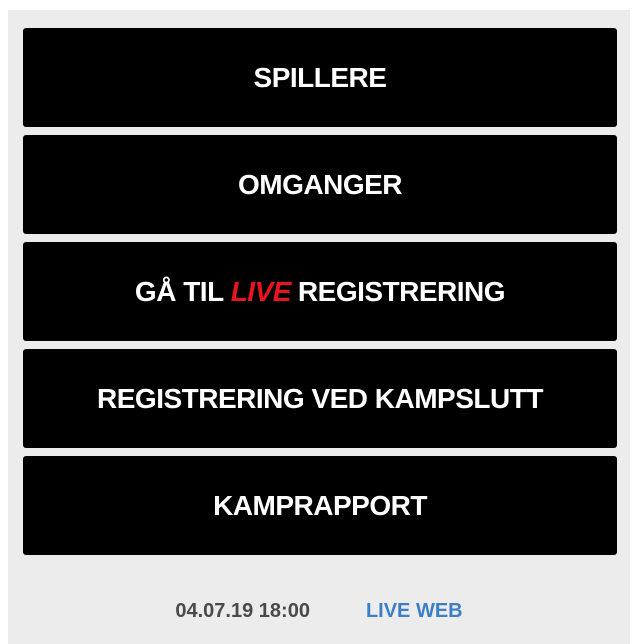  I want to click on match-report-label: KAMPRAPPORT, so click(320, 505).